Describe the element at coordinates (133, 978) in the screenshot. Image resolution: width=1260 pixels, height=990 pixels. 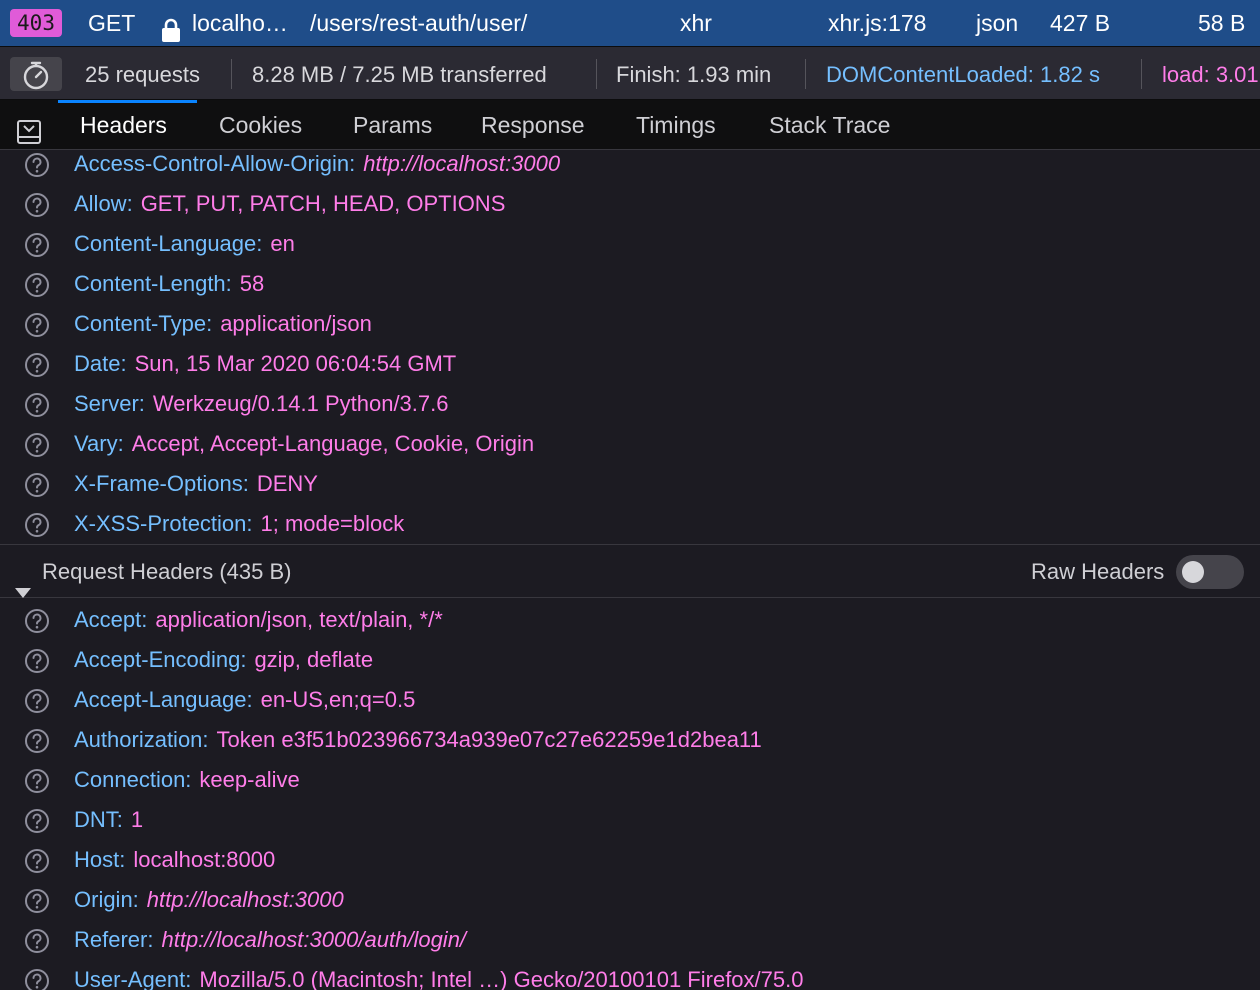
I see `header-name: User-Agent:` at that location.